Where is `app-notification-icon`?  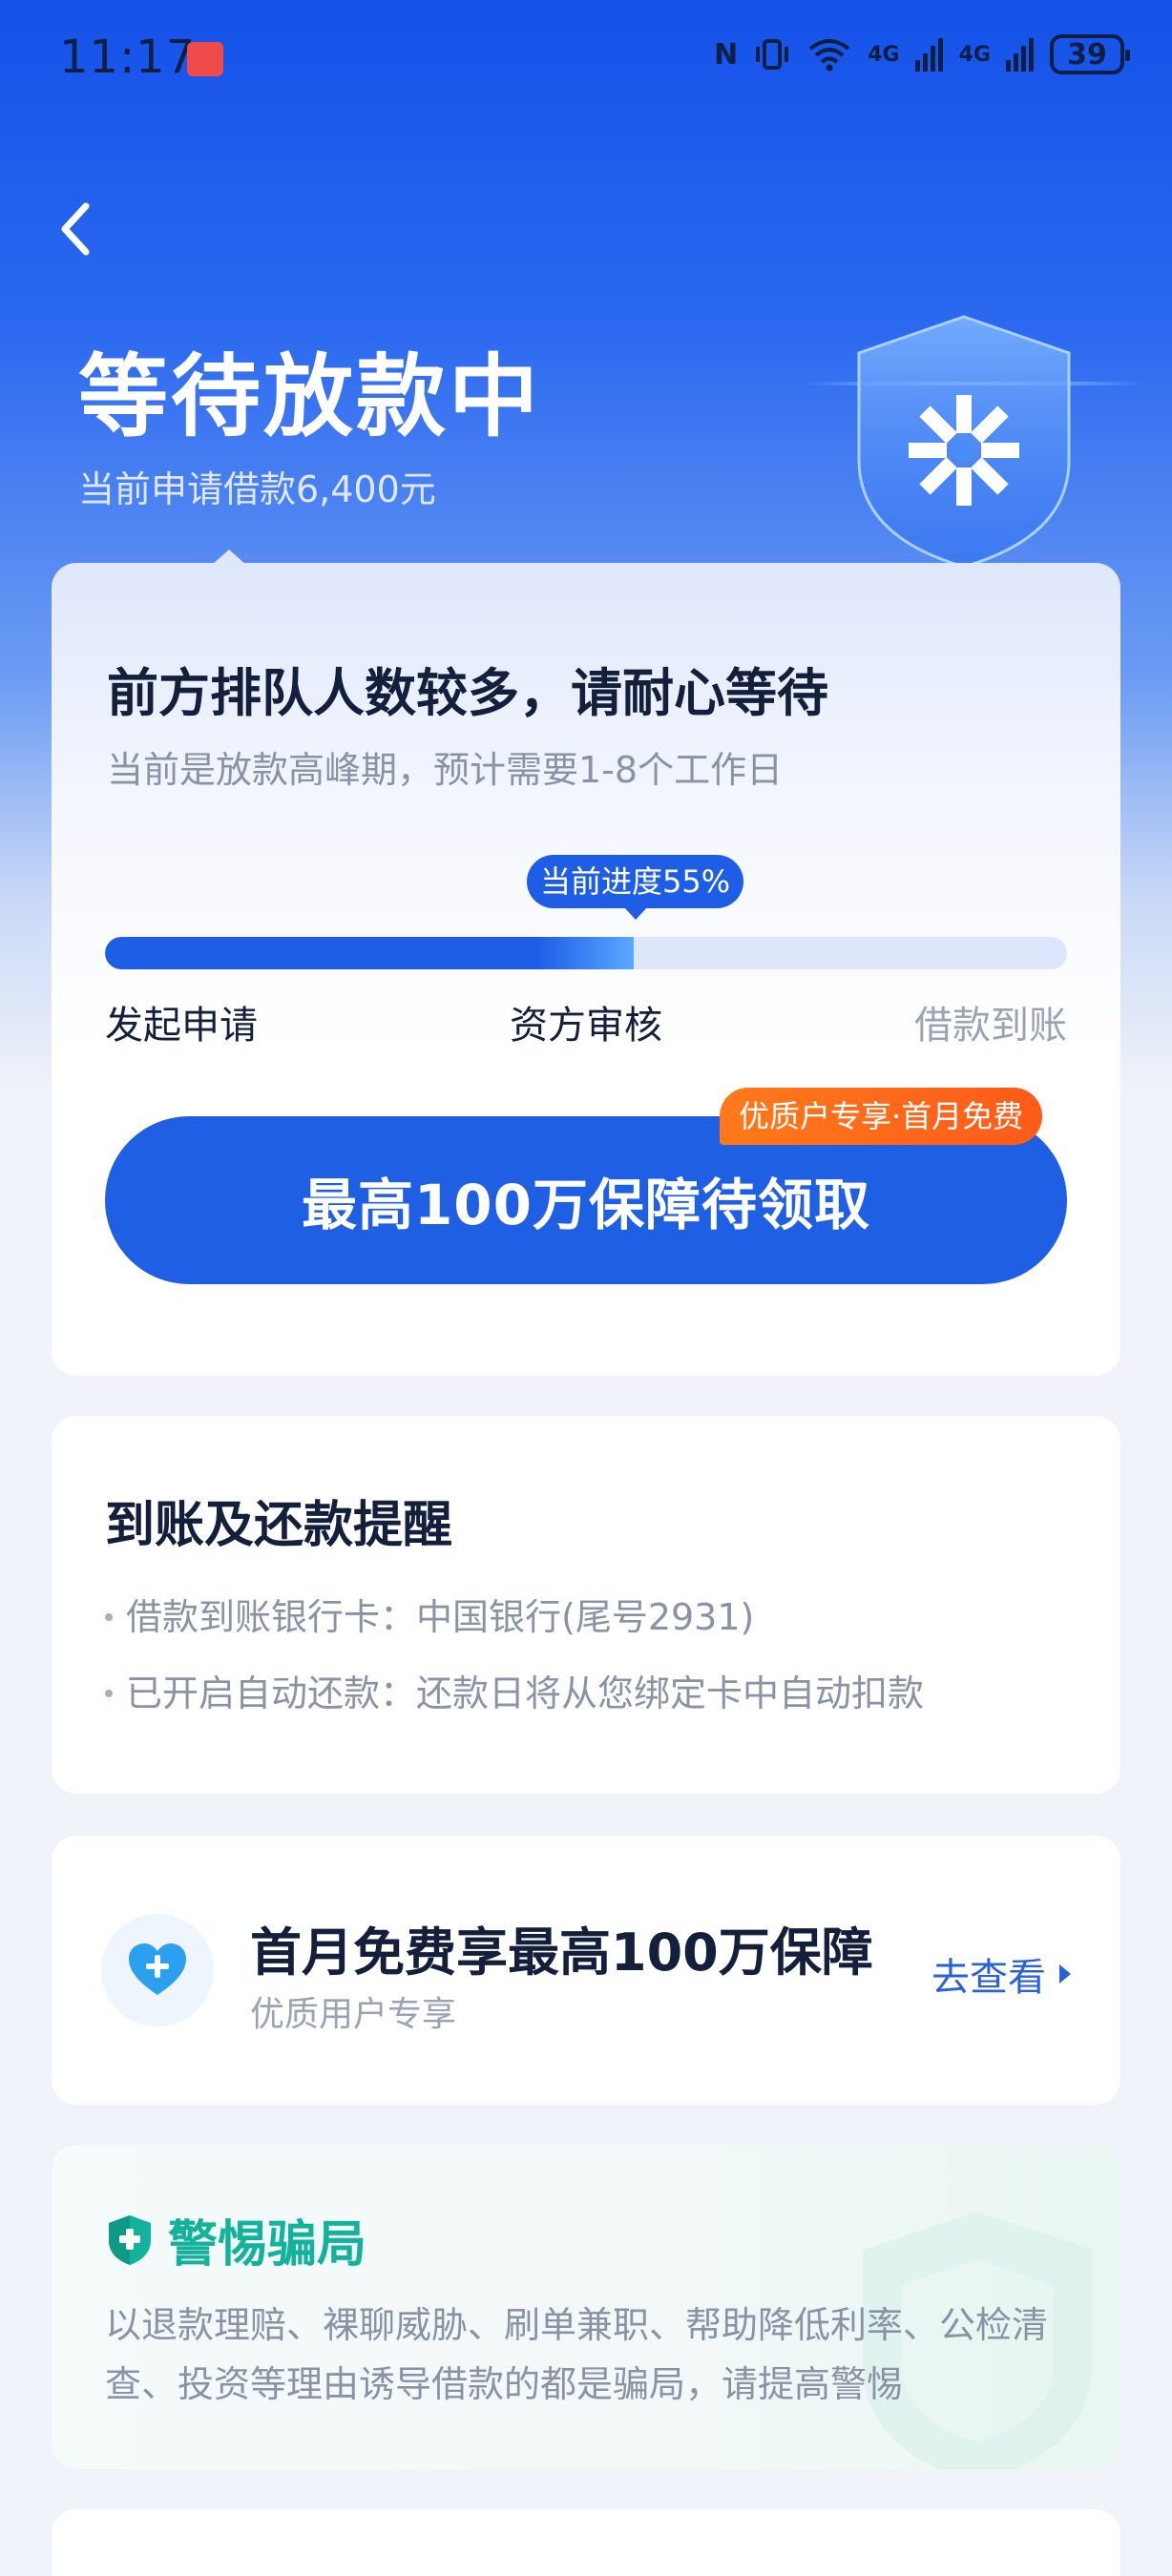
app-notification-icon is located at coordinates (205, 59).